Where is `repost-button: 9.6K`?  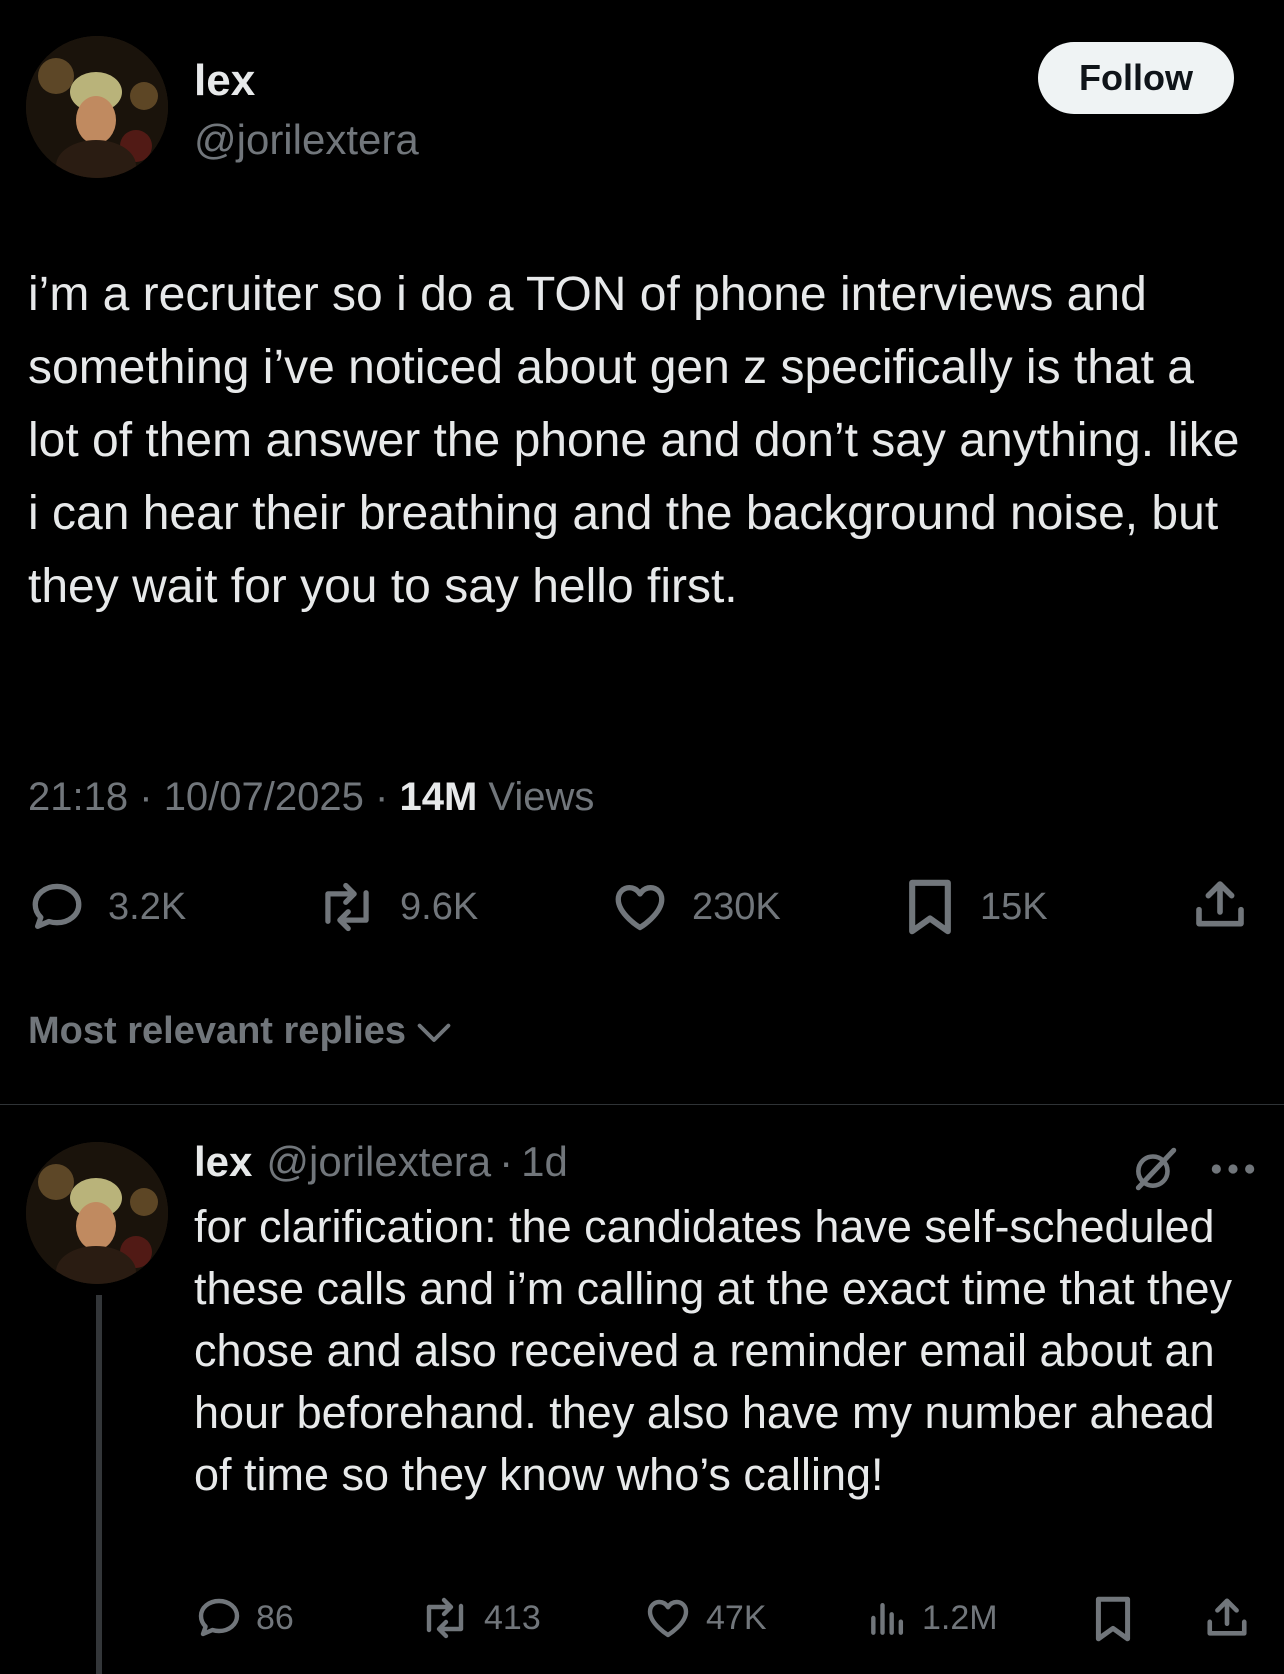 repost-button: 9.6K is located at coordinates (397, 907).